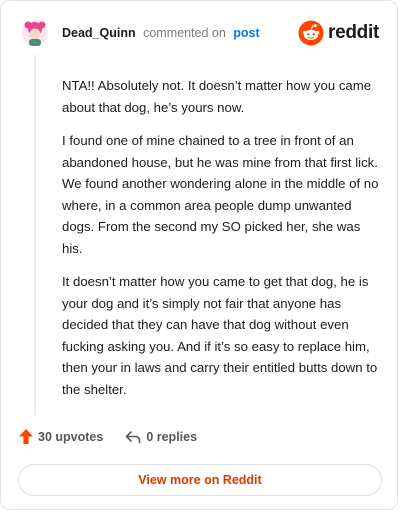 The height and width of the screenshot is (512, 400). What do you see at coordinates (35, 235) in the screenshot?
I see `thread-line` at bounding box center [35, 235].